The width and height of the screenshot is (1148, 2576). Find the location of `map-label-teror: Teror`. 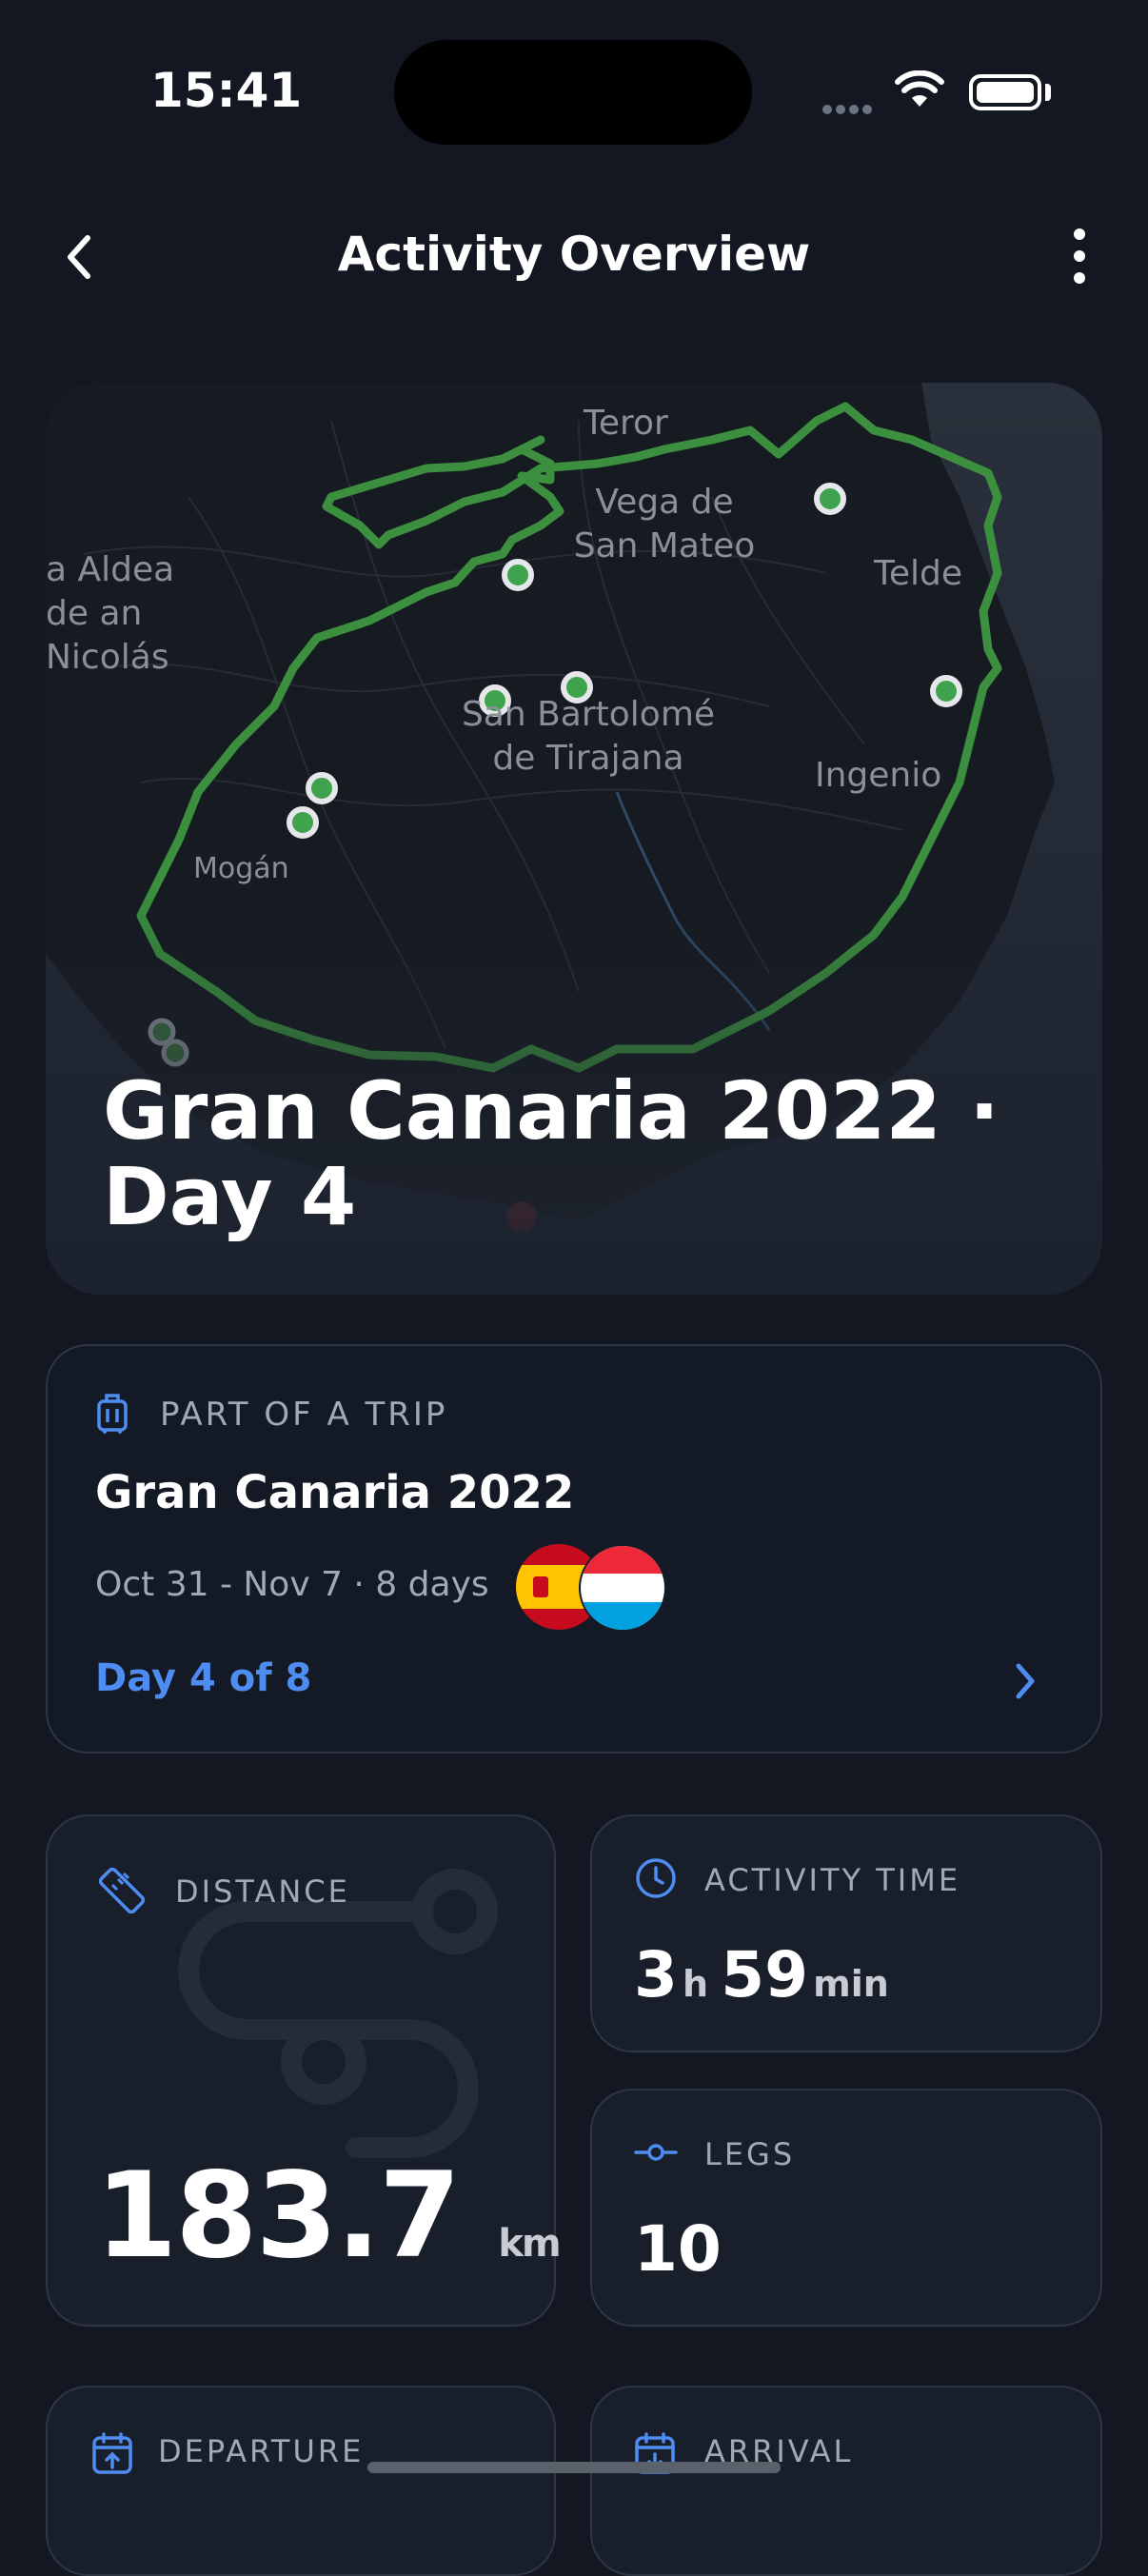

map-label-teror: Teror is located at coordinates (626, 423).